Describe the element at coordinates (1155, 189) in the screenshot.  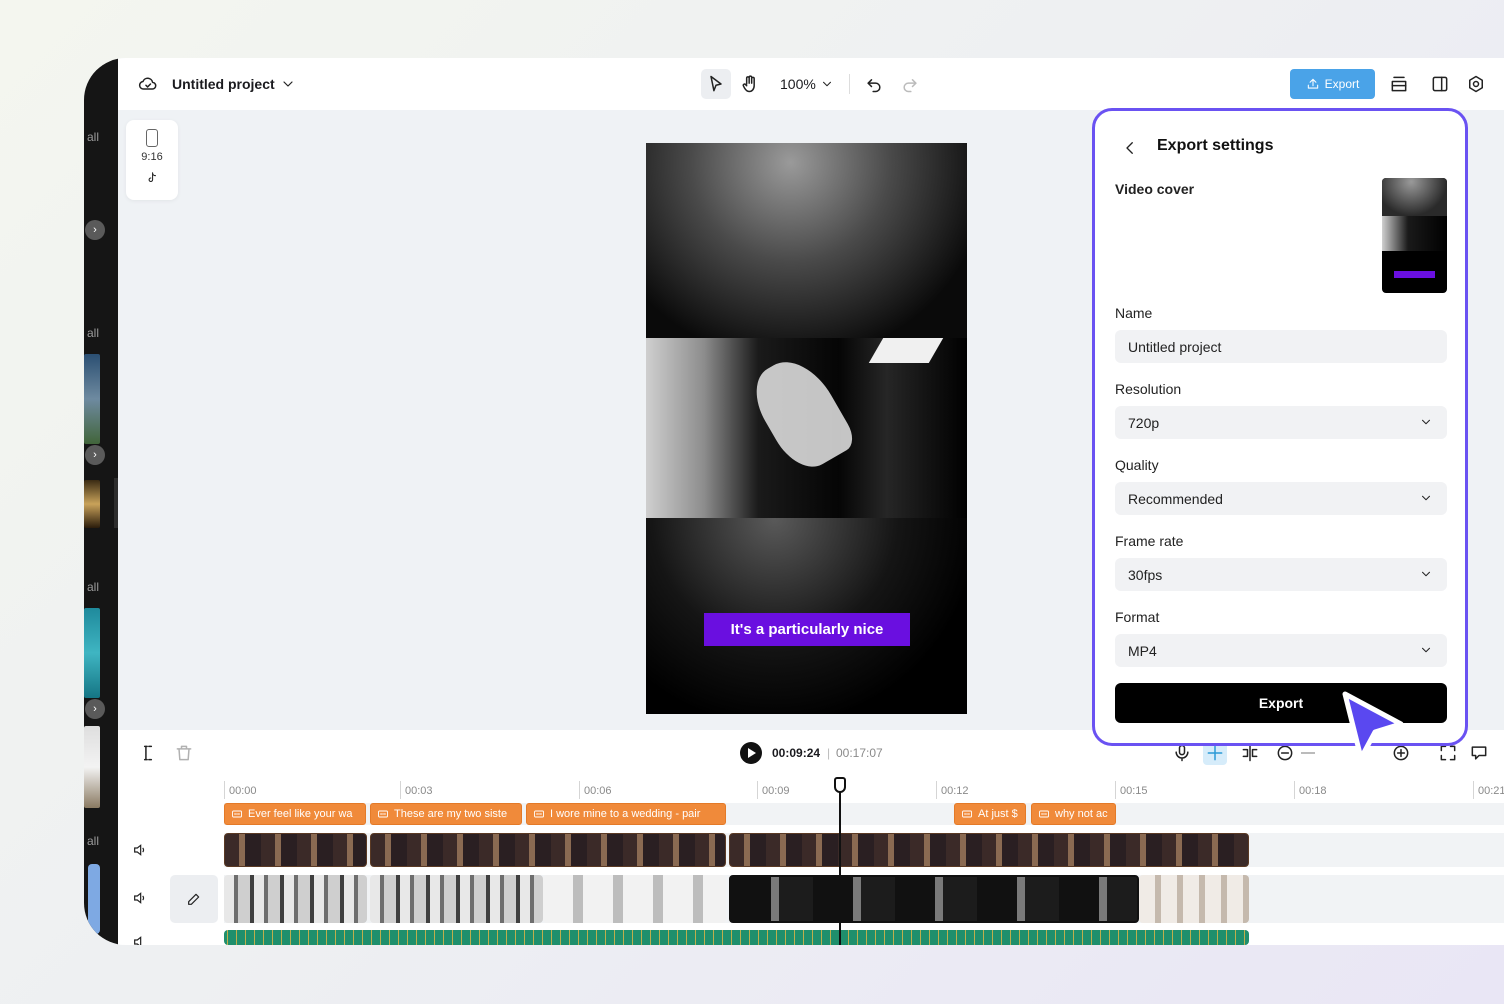
I see `video-cover-label: Video cover` at that location.